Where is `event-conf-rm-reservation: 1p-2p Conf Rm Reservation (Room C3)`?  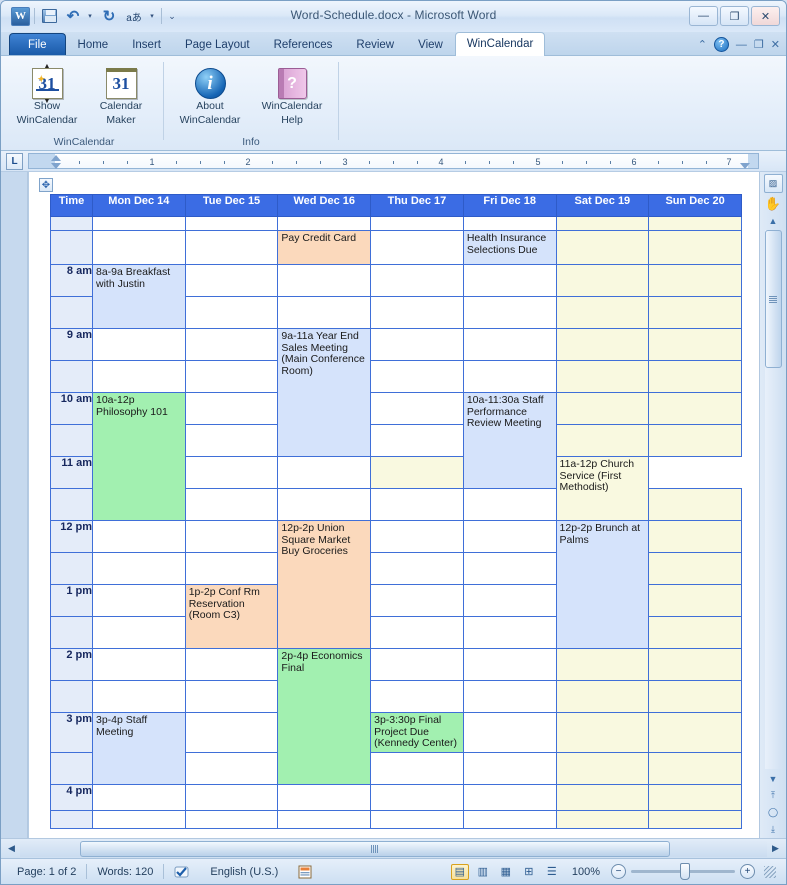 event-conf-rm-reservation: 1p-2p Conf Rm Reservation (Room C3) is located at coordinates (231, 616).